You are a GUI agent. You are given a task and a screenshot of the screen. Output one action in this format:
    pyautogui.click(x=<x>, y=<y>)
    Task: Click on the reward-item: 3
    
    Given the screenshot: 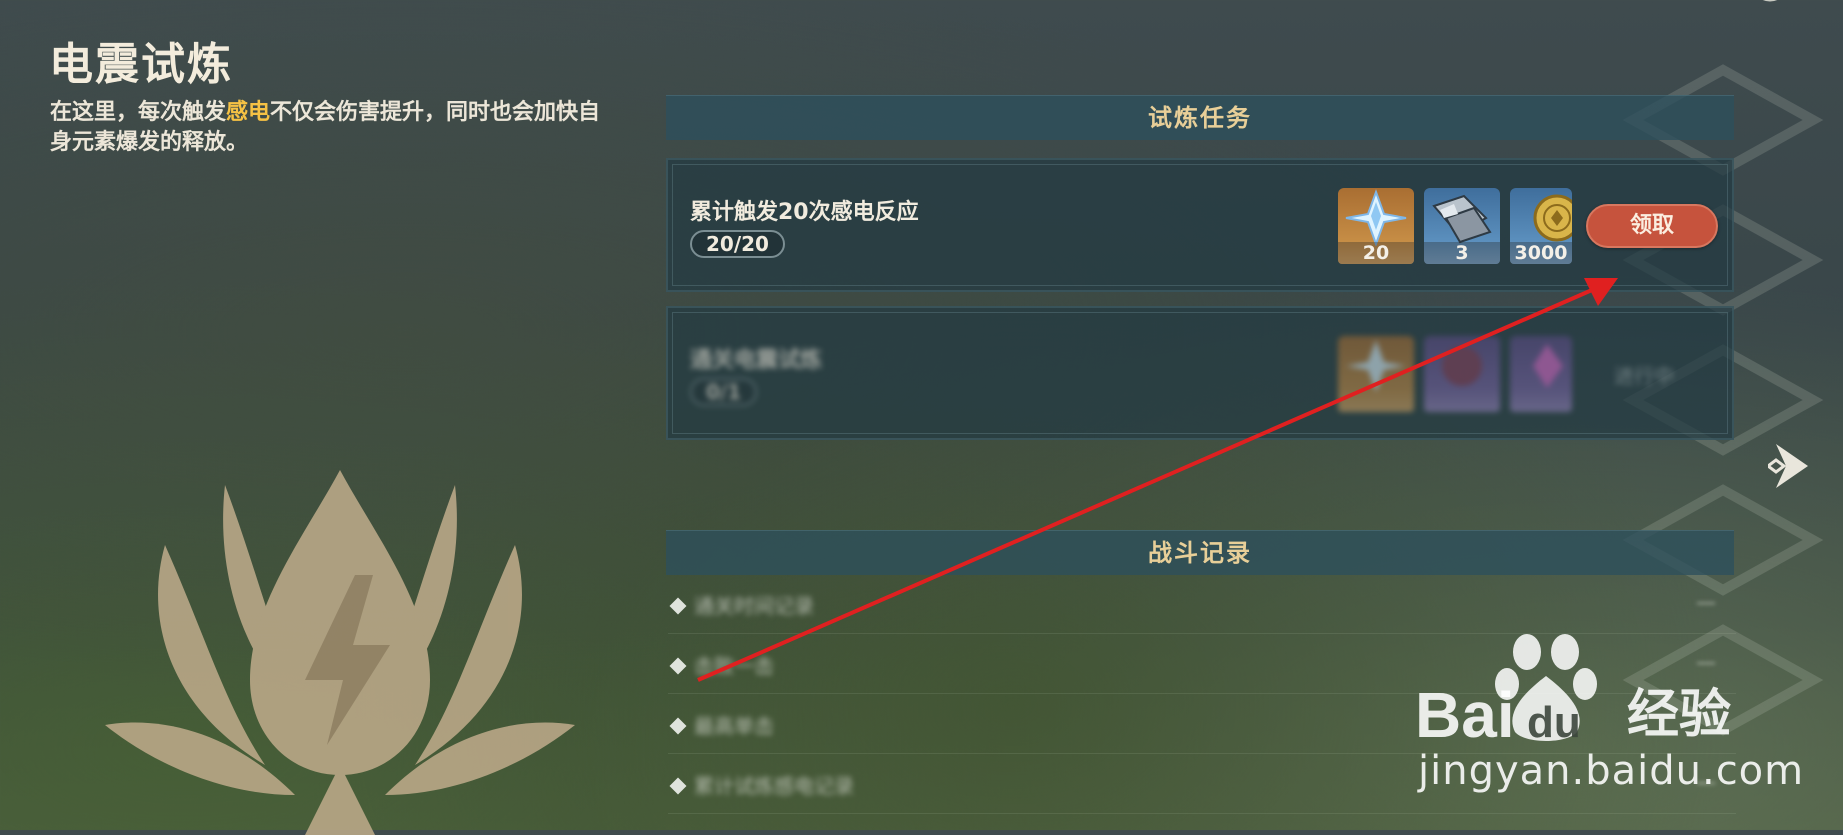 What is the action you would take?
    pyautogui.click(x=1462, y=226)
    